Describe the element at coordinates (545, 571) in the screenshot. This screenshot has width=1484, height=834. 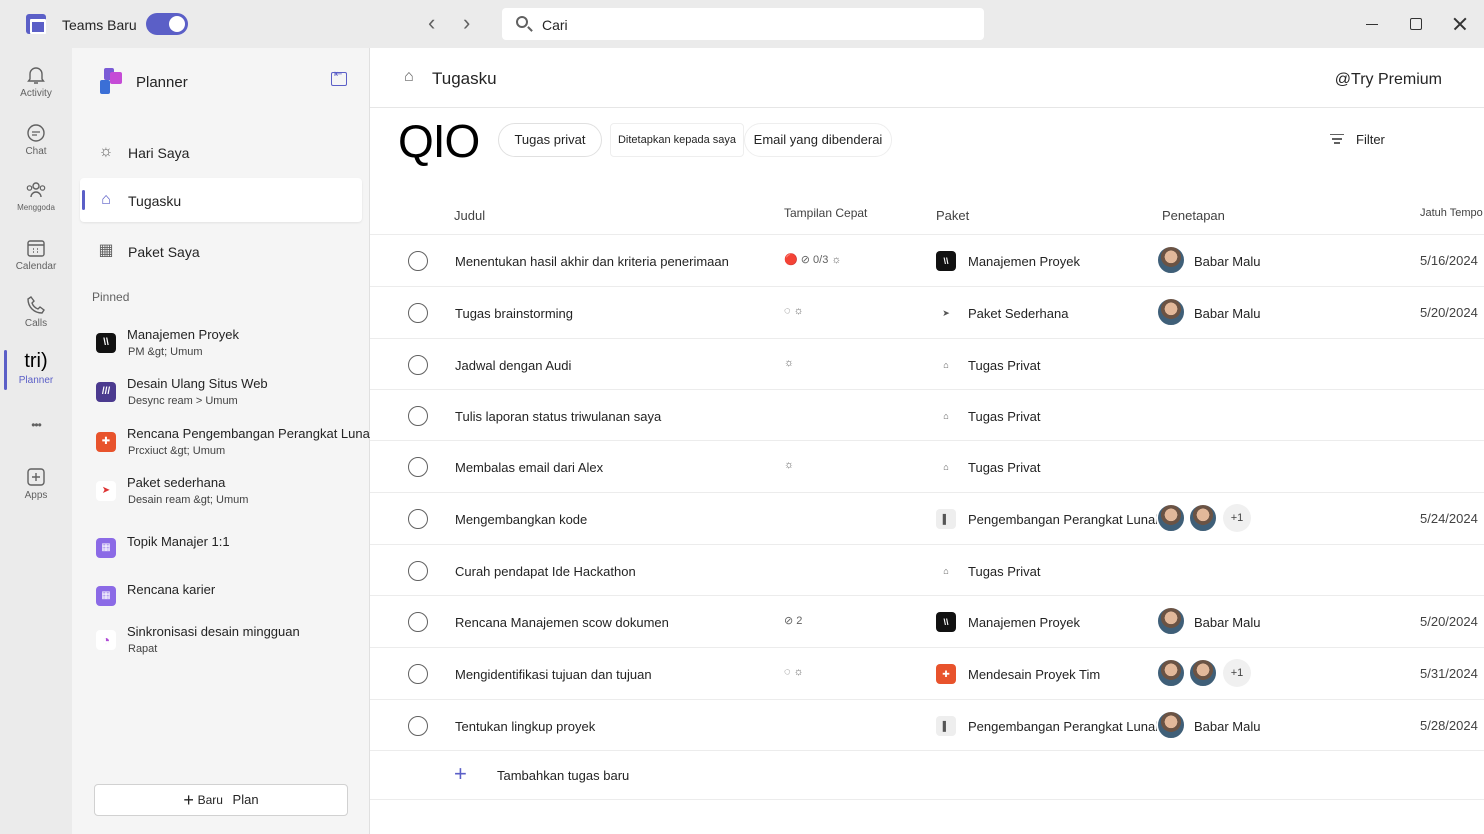
I see `task-title: Curah pendapat Ide Hackathon` at that location.